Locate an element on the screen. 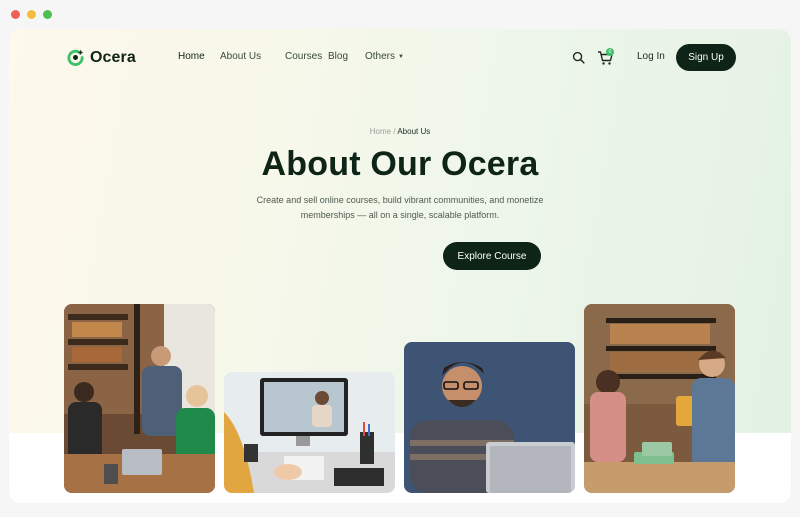 This screenshot has width=800, height=517. close-window-button is located at coordinates (15, 14).